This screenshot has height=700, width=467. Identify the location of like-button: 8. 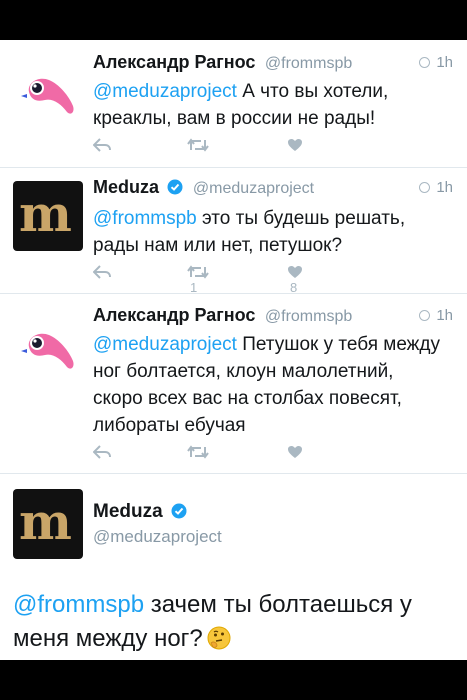
(295, 279).